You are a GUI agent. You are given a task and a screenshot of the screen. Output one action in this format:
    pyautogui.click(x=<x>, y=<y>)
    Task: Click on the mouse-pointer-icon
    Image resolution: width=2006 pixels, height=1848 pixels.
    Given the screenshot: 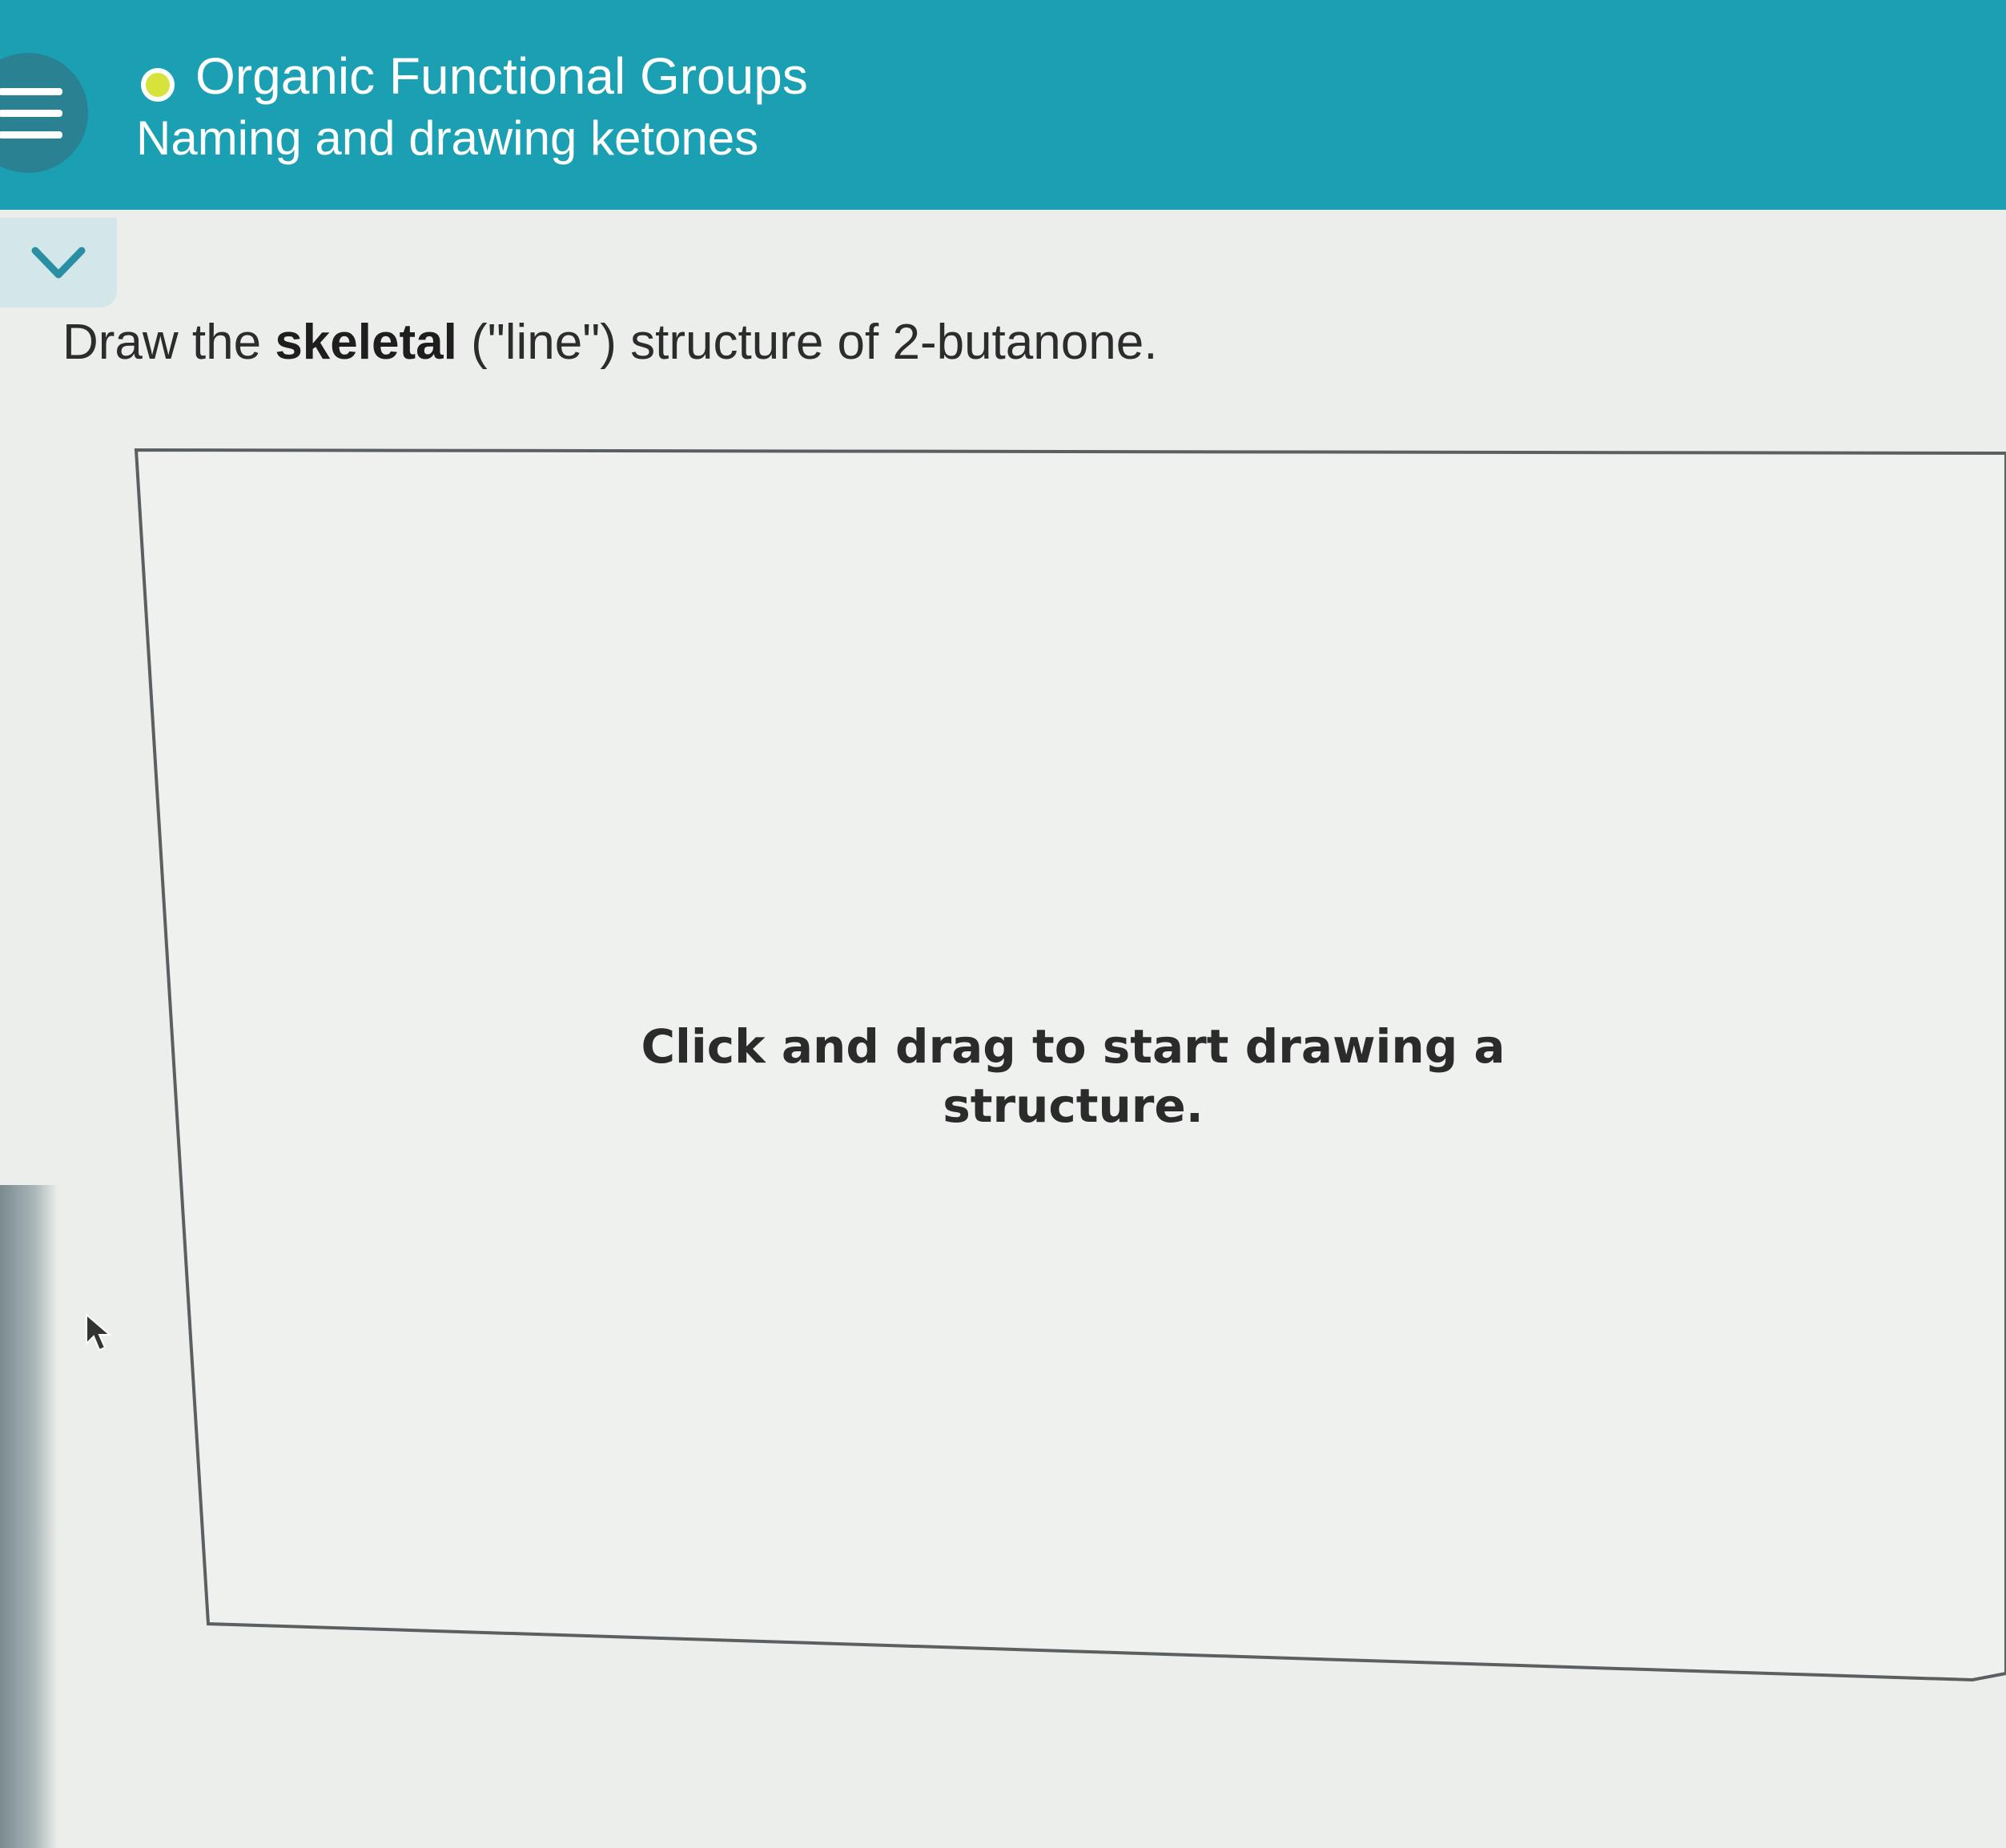 What is the action you would take?
    pyautogui.click(x=99, y=1333)
    